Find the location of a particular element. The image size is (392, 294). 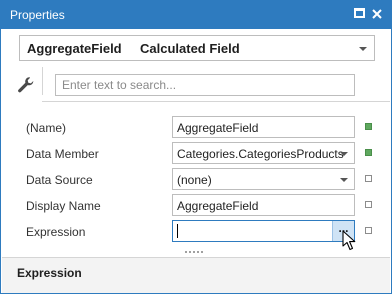

property-label: (Name) is located at coordinates (46, 128).